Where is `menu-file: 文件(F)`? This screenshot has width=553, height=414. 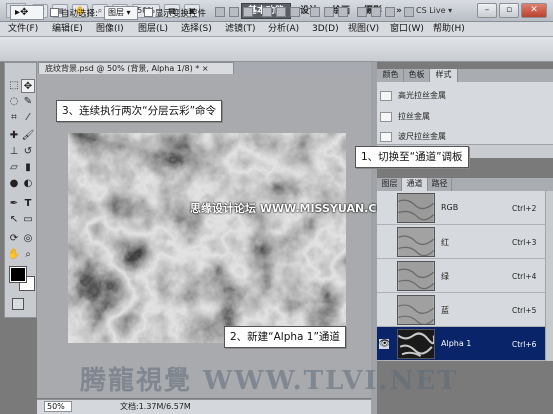
menu-file: 文件(F) is located at coordinates (23, 29).